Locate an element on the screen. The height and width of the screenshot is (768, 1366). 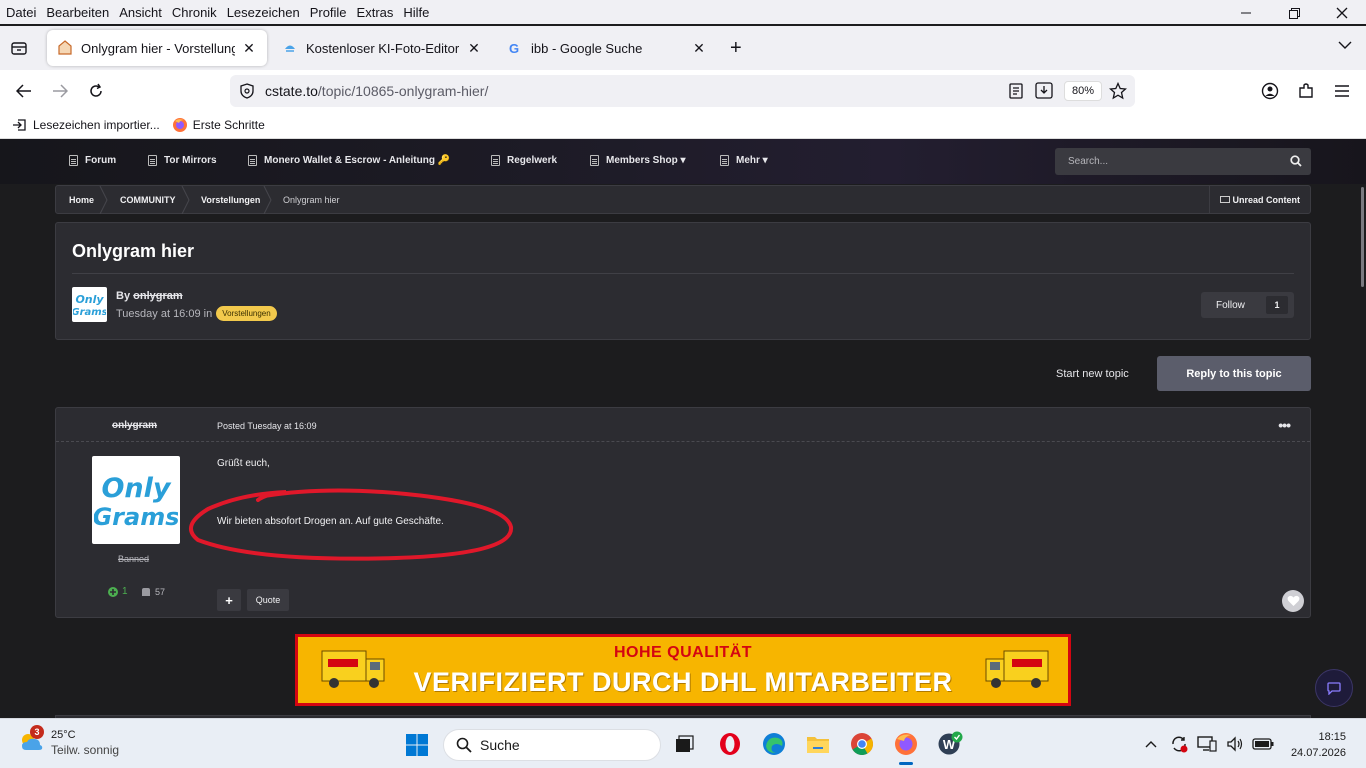
unread-content-link: Unread Content is located at coordinates (1259, 199).